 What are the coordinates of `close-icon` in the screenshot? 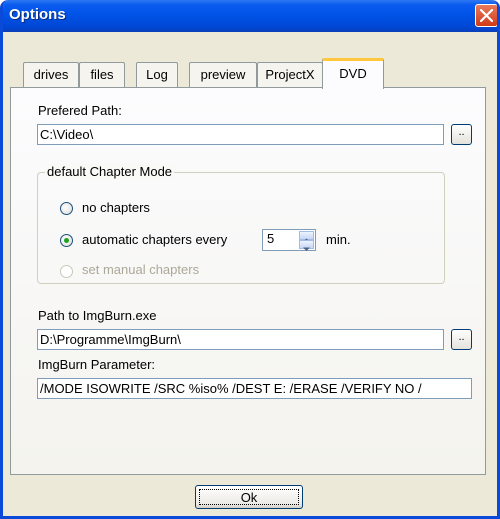 It's located at (486, 15).